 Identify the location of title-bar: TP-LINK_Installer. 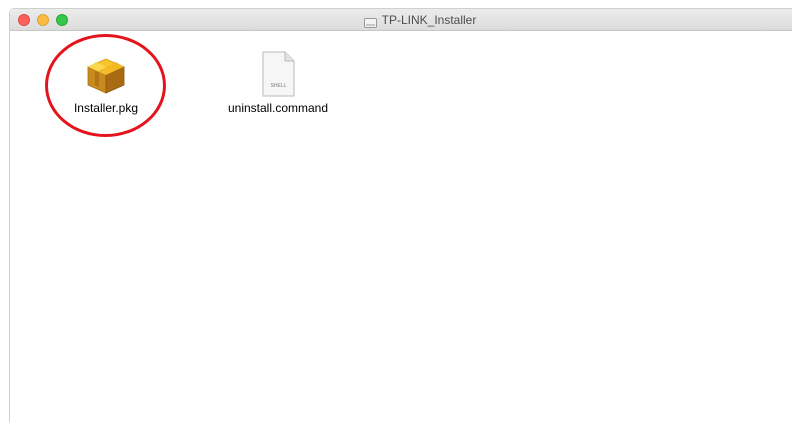
(401, 20).